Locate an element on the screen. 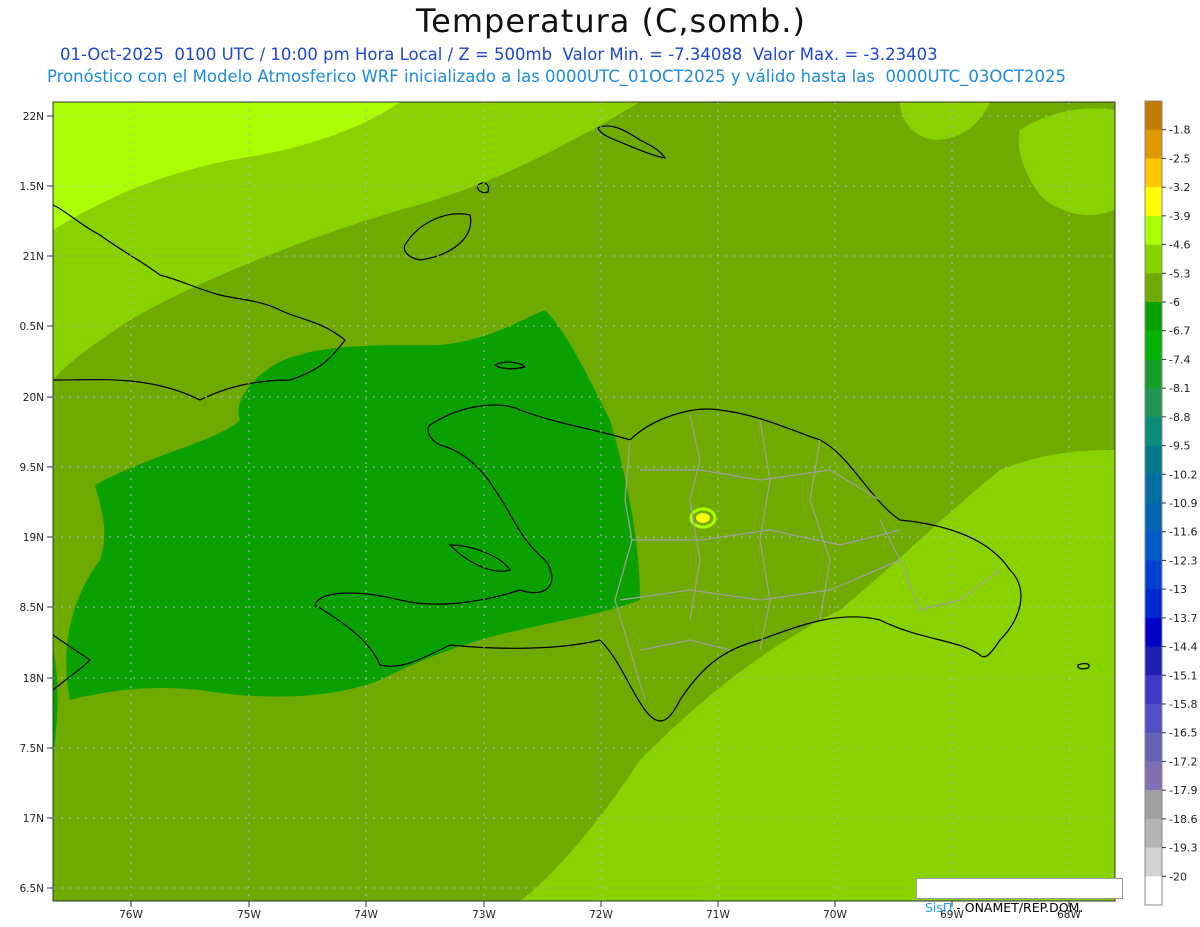 The image size is (1200, 927). lat-label: 0.5N is located at coordinates (31, 327).